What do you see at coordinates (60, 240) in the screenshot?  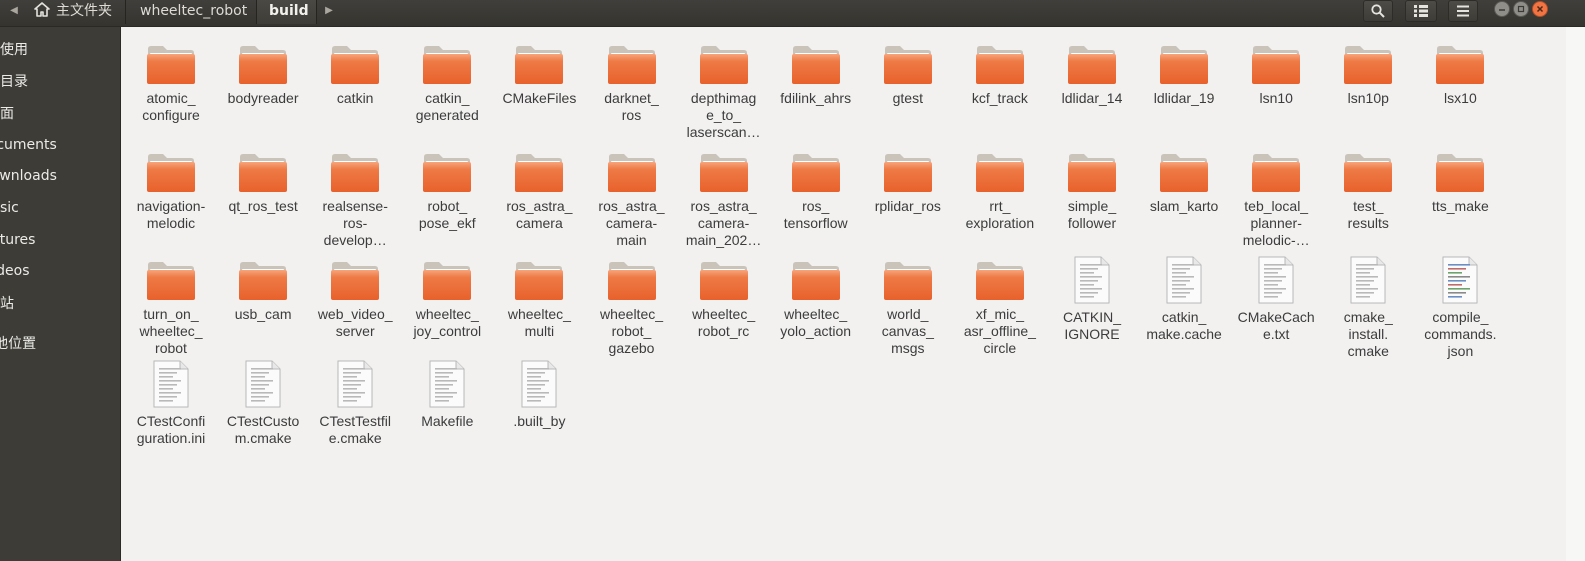 I see `sidebar-item-pictures: Pictures` at bounding box center [60, 240].